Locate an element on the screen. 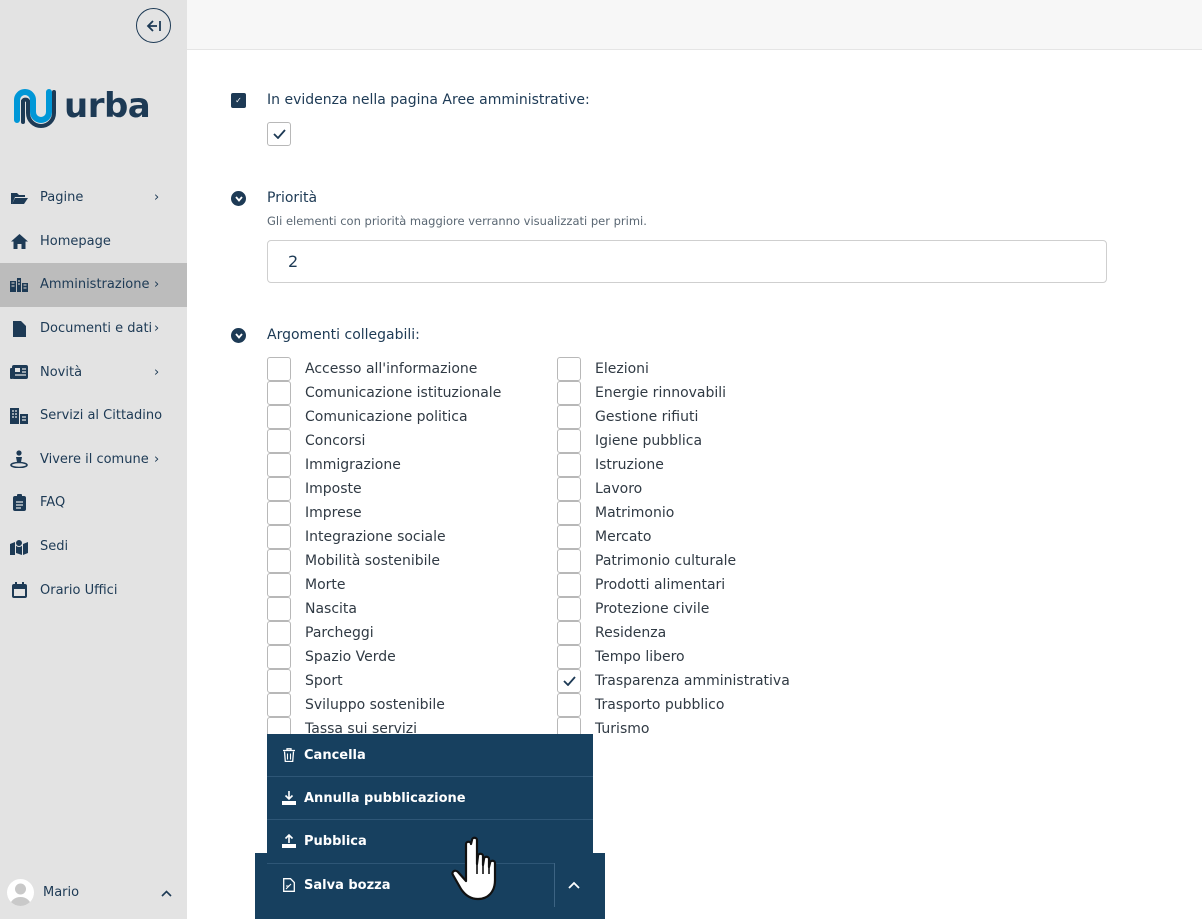 The height and width of the screenshot is (919, 1202). folder-open-icon is located at coordinates (19, 198).